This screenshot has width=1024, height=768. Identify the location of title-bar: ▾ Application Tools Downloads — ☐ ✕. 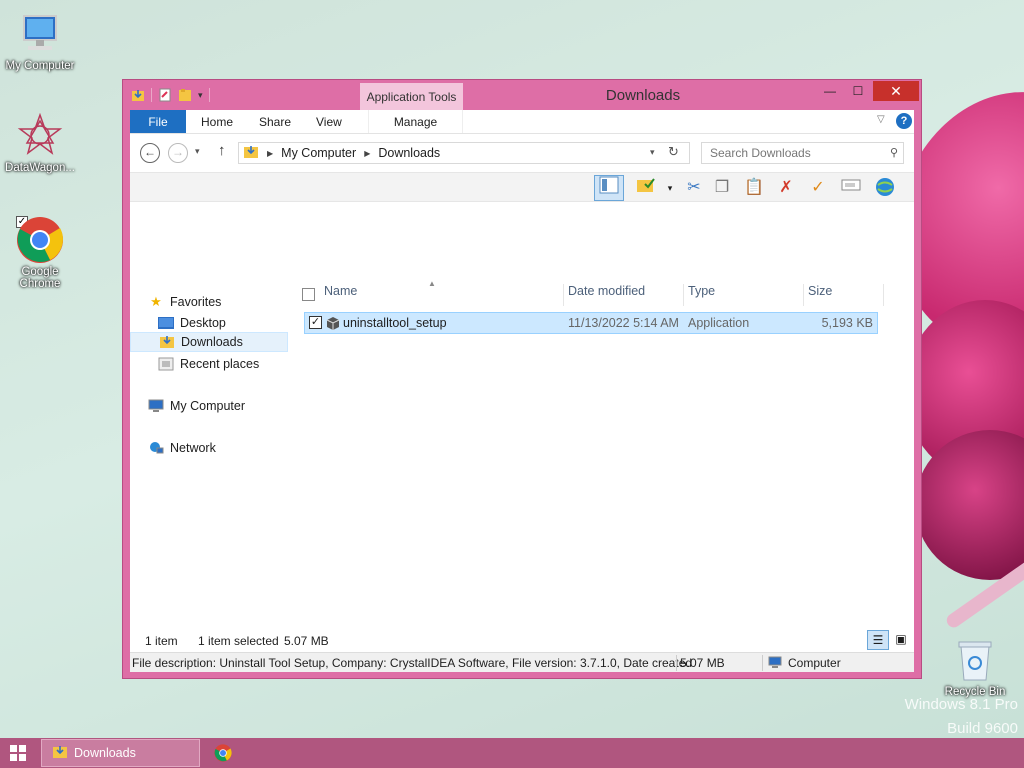
(522, 95).